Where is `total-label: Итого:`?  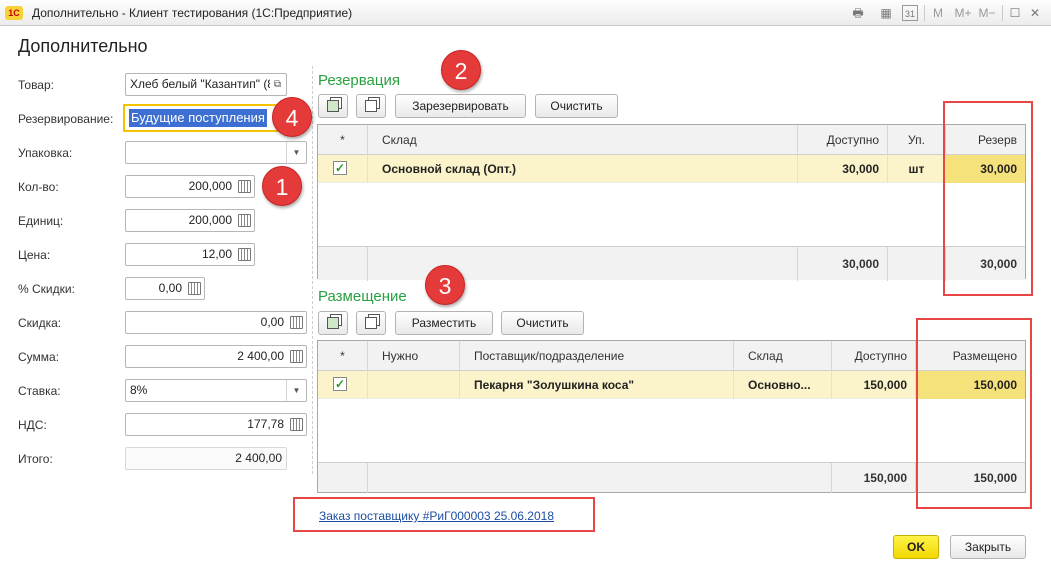
total-label: Итого: is located at coordinates (35, 459).